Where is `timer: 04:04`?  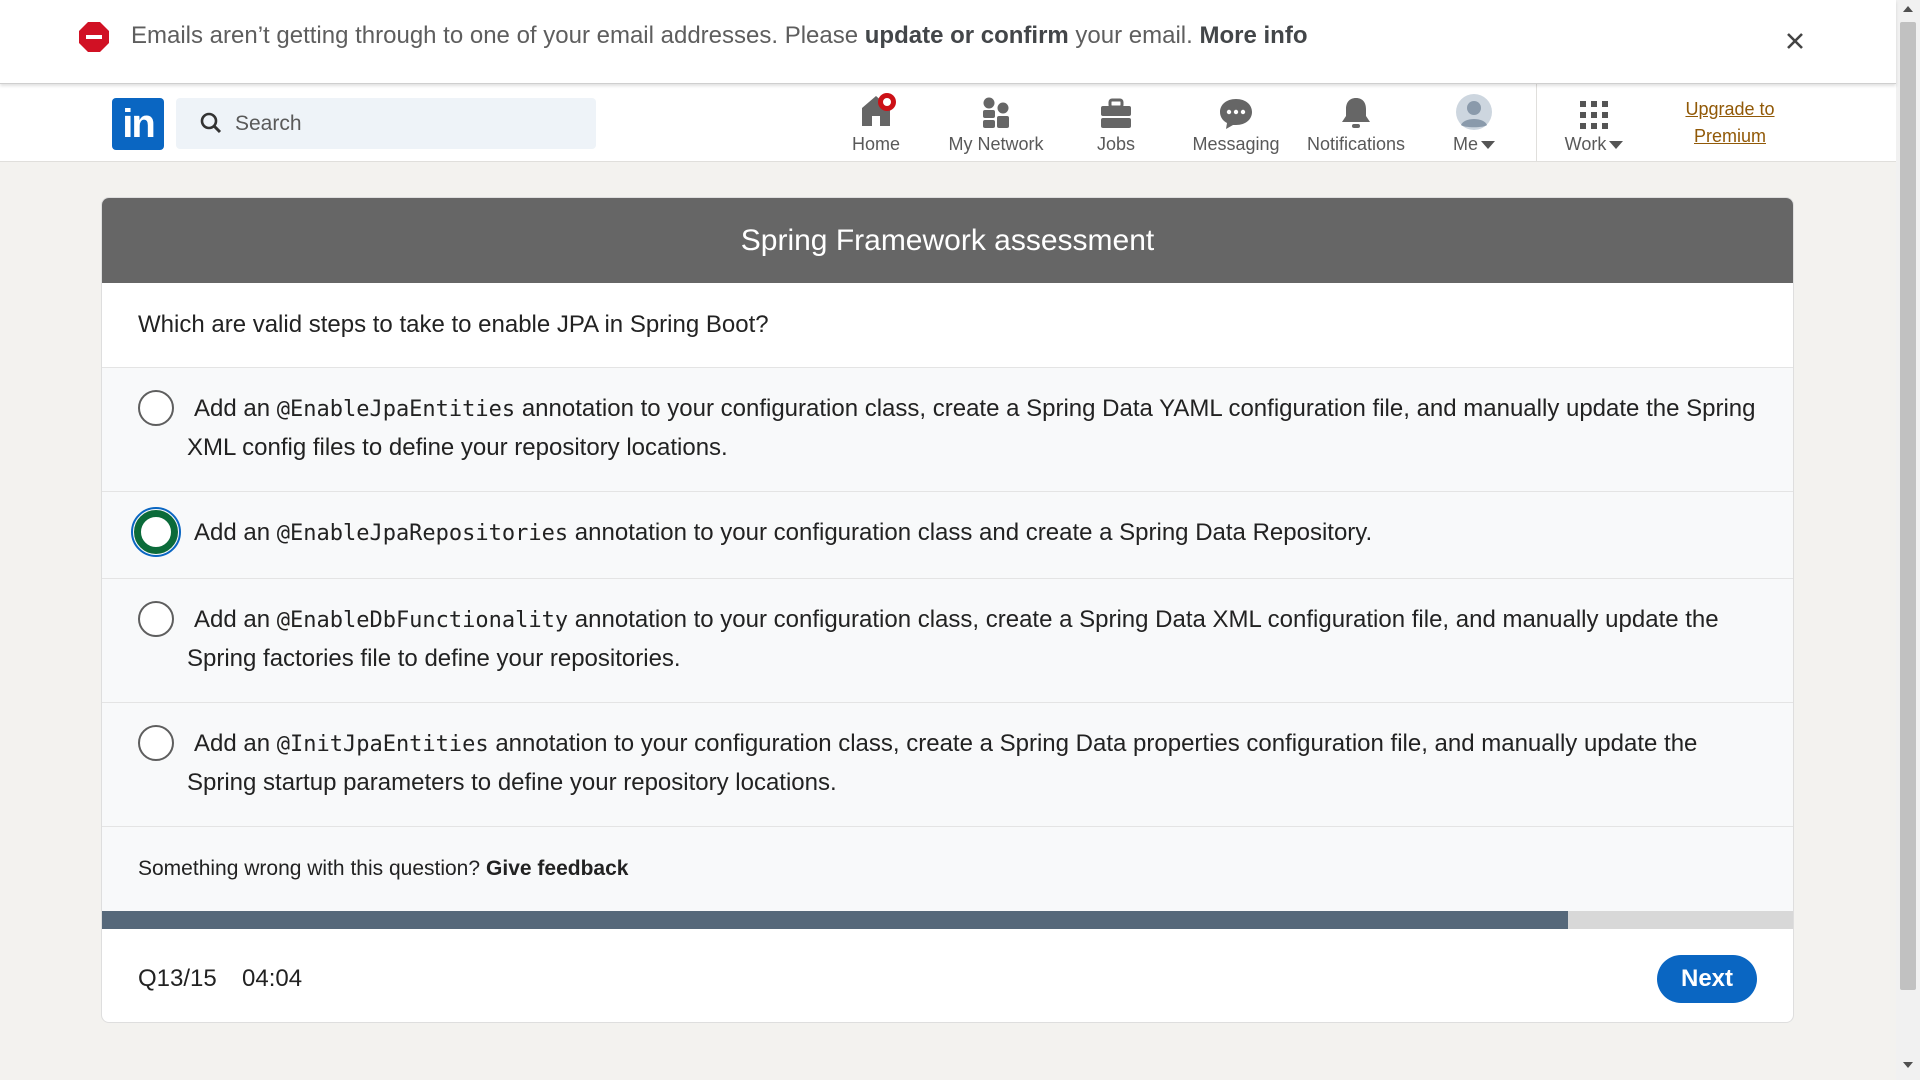
timer: 04:04 is located at coordinates (272, 978).